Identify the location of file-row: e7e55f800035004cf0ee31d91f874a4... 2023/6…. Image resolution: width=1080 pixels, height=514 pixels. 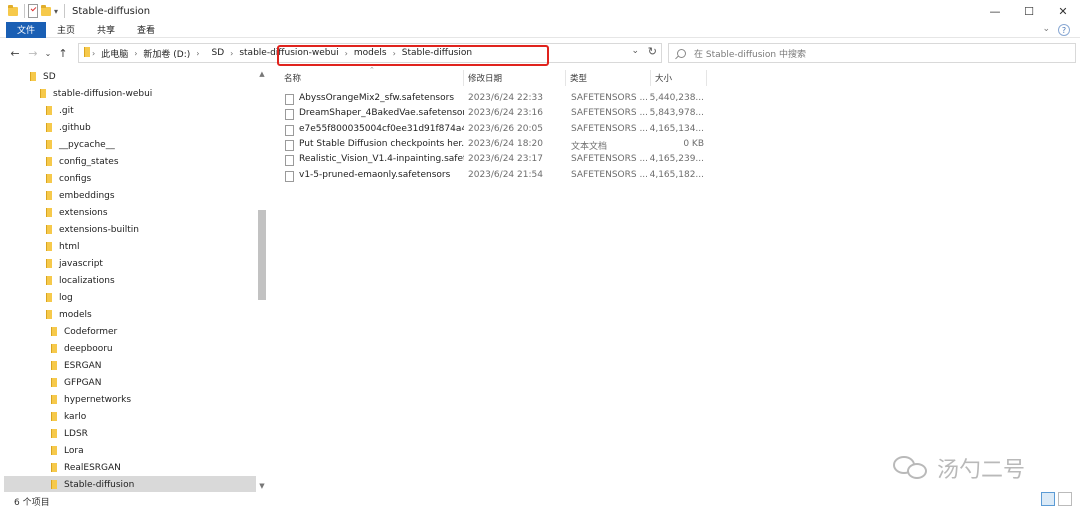
(496, 130).